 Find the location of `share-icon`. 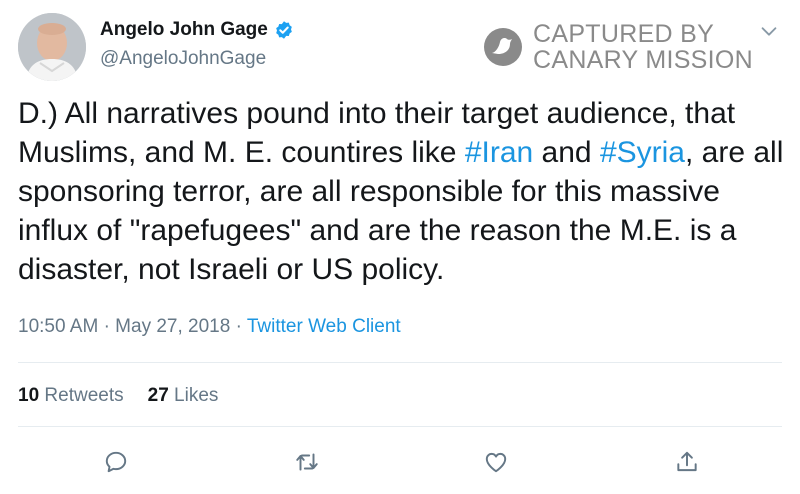

share-icon is located at coordinates (687, 461).